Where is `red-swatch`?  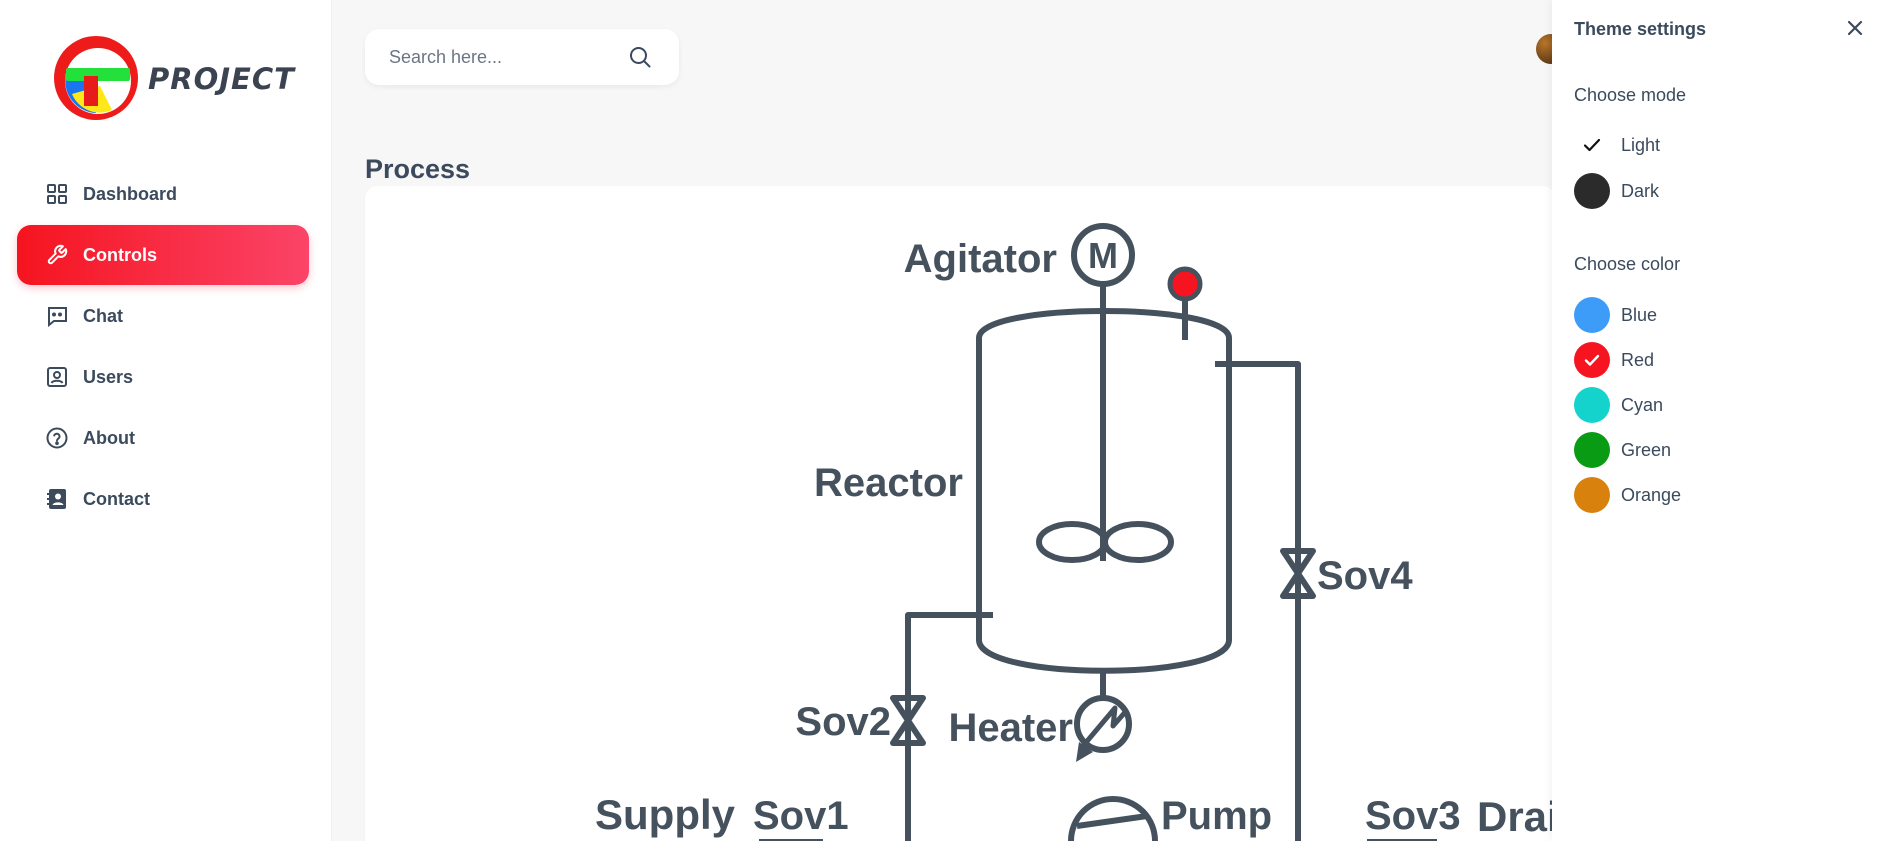 red-swatch is located at coordinates (1592, 360).